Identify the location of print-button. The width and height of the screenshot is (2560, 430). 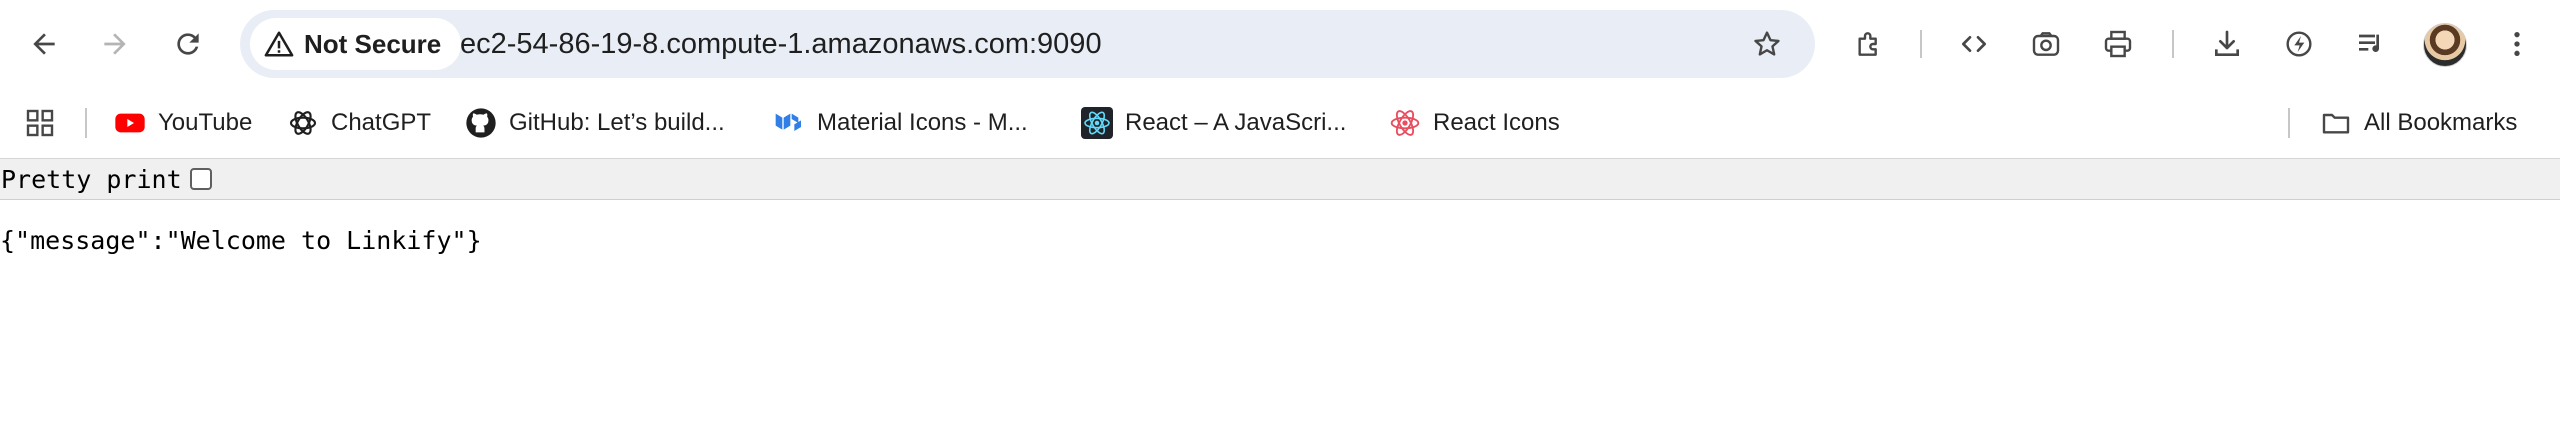
(2118, 44).